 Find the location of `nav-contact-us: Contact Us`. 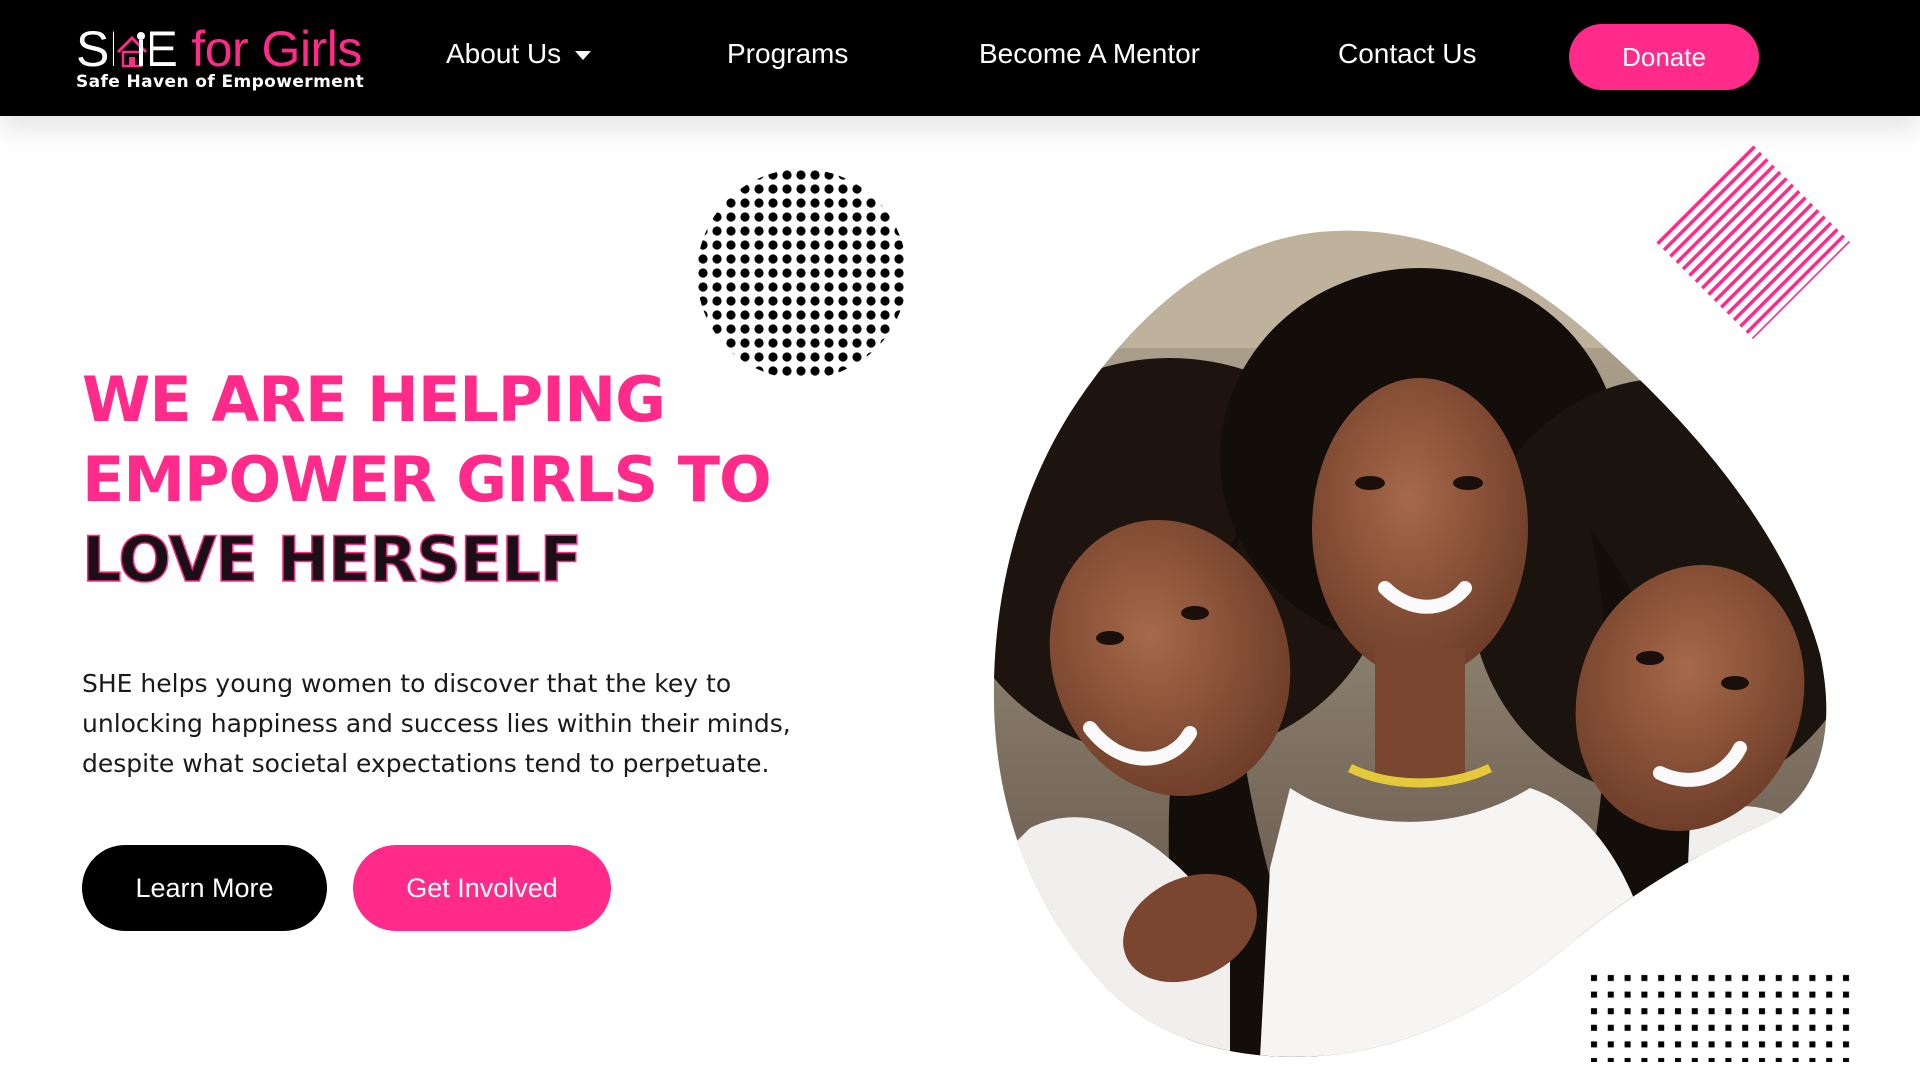

nav-contact-us: Contact Us is located at coordinates (1407, 54).